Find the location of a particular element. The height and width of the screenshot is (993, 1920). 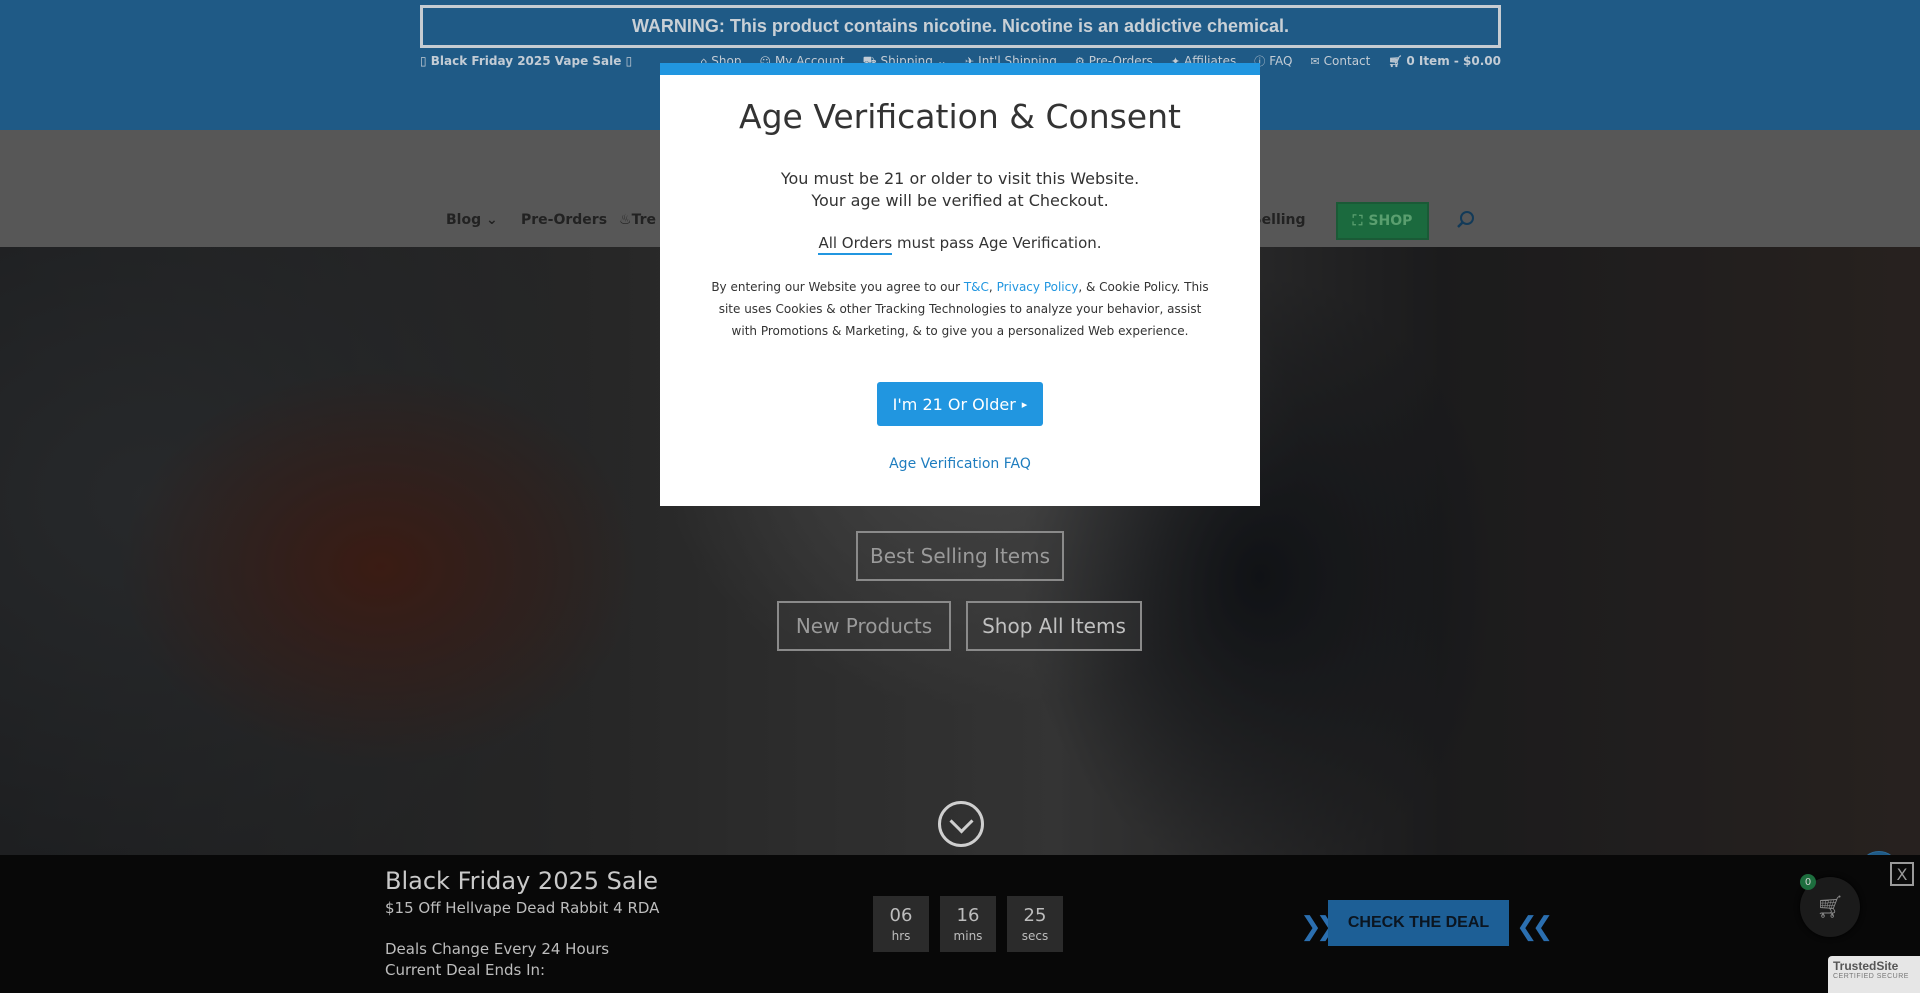

top-link-contact: ✉ Contact is located at coordinates (1340, 61).